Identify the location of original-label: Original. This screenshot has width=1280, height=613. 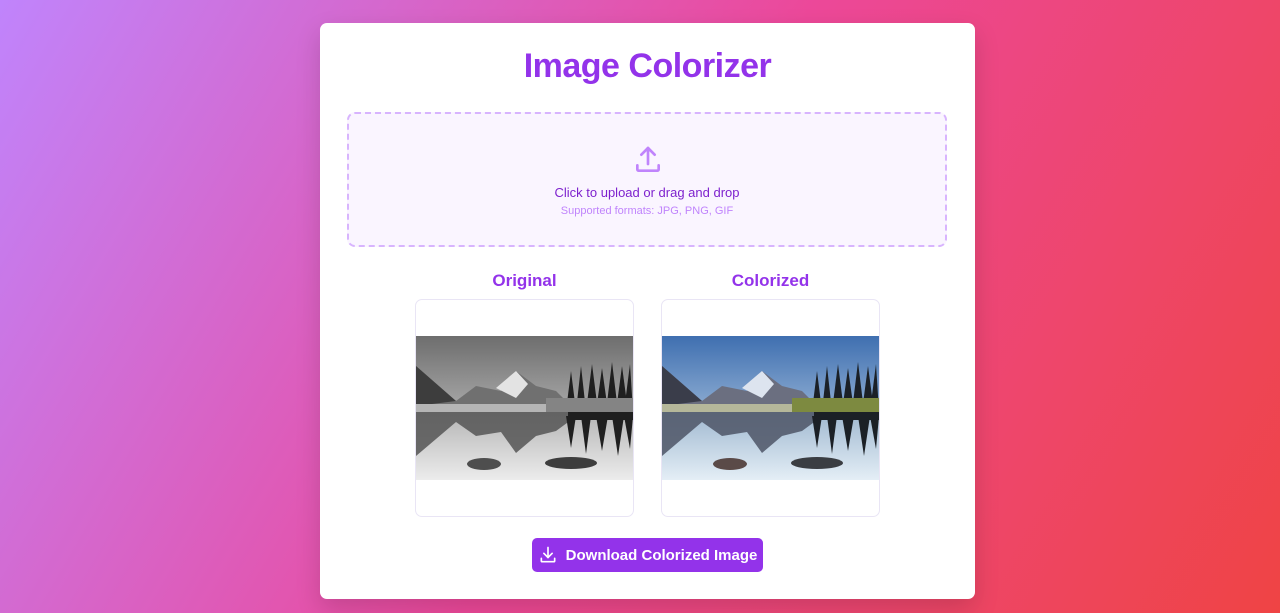
(524, 280).